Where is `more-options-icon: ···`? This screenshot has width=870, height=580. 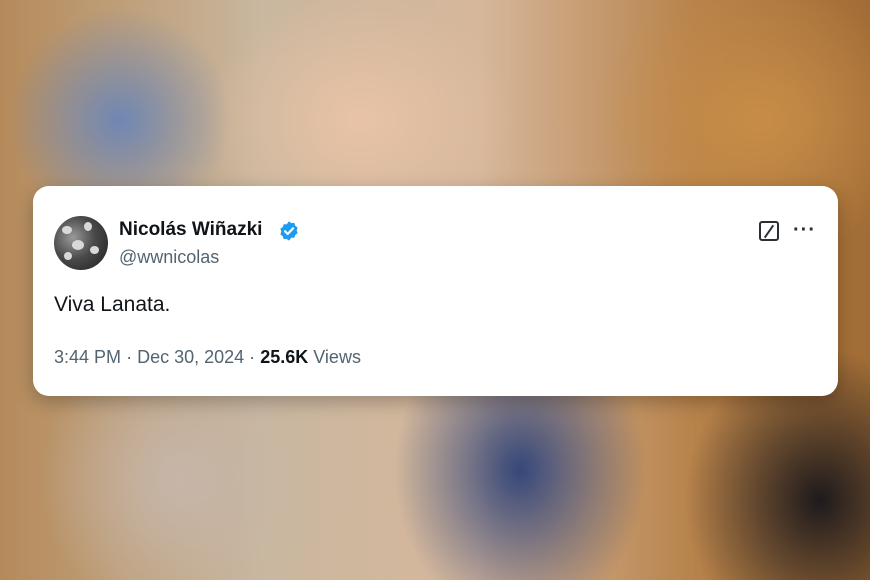 more-options-icon: ··· is located at coordinates (804, 230).